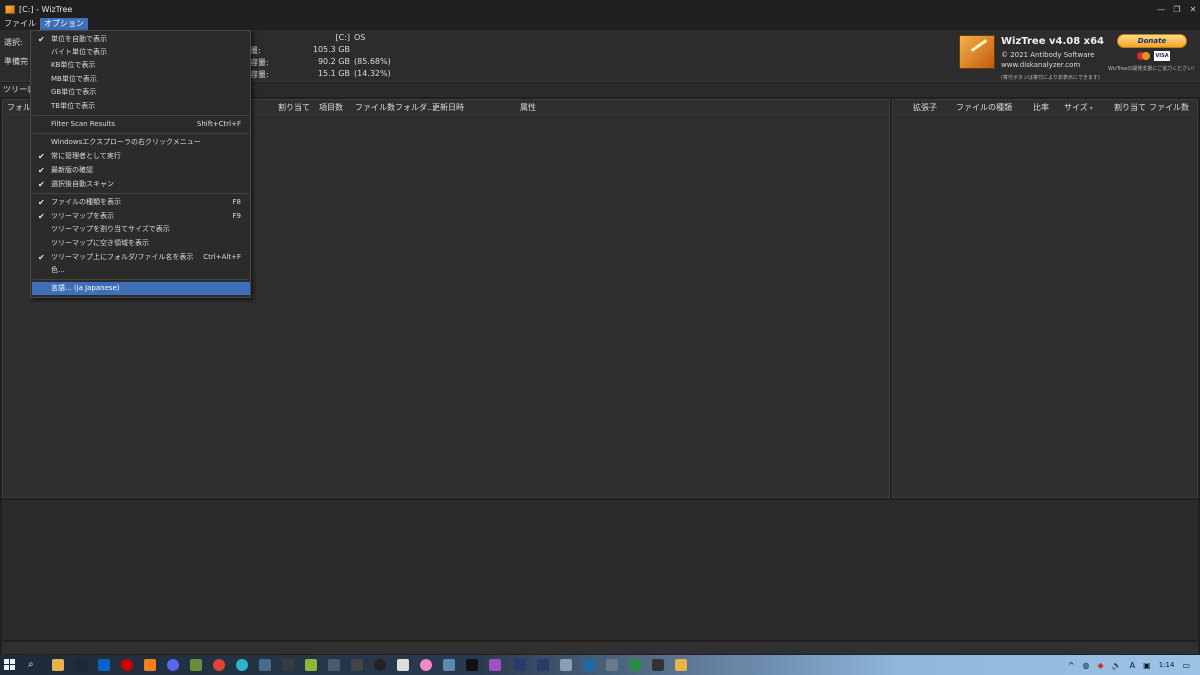 Image resolution: width=1200 pixels, height=675 pixels. Describe the element at coordinates (141, 156) in the screenshot. I see `menu-item-run-as-admin: ✔ 常に管理者として実行` at that location.